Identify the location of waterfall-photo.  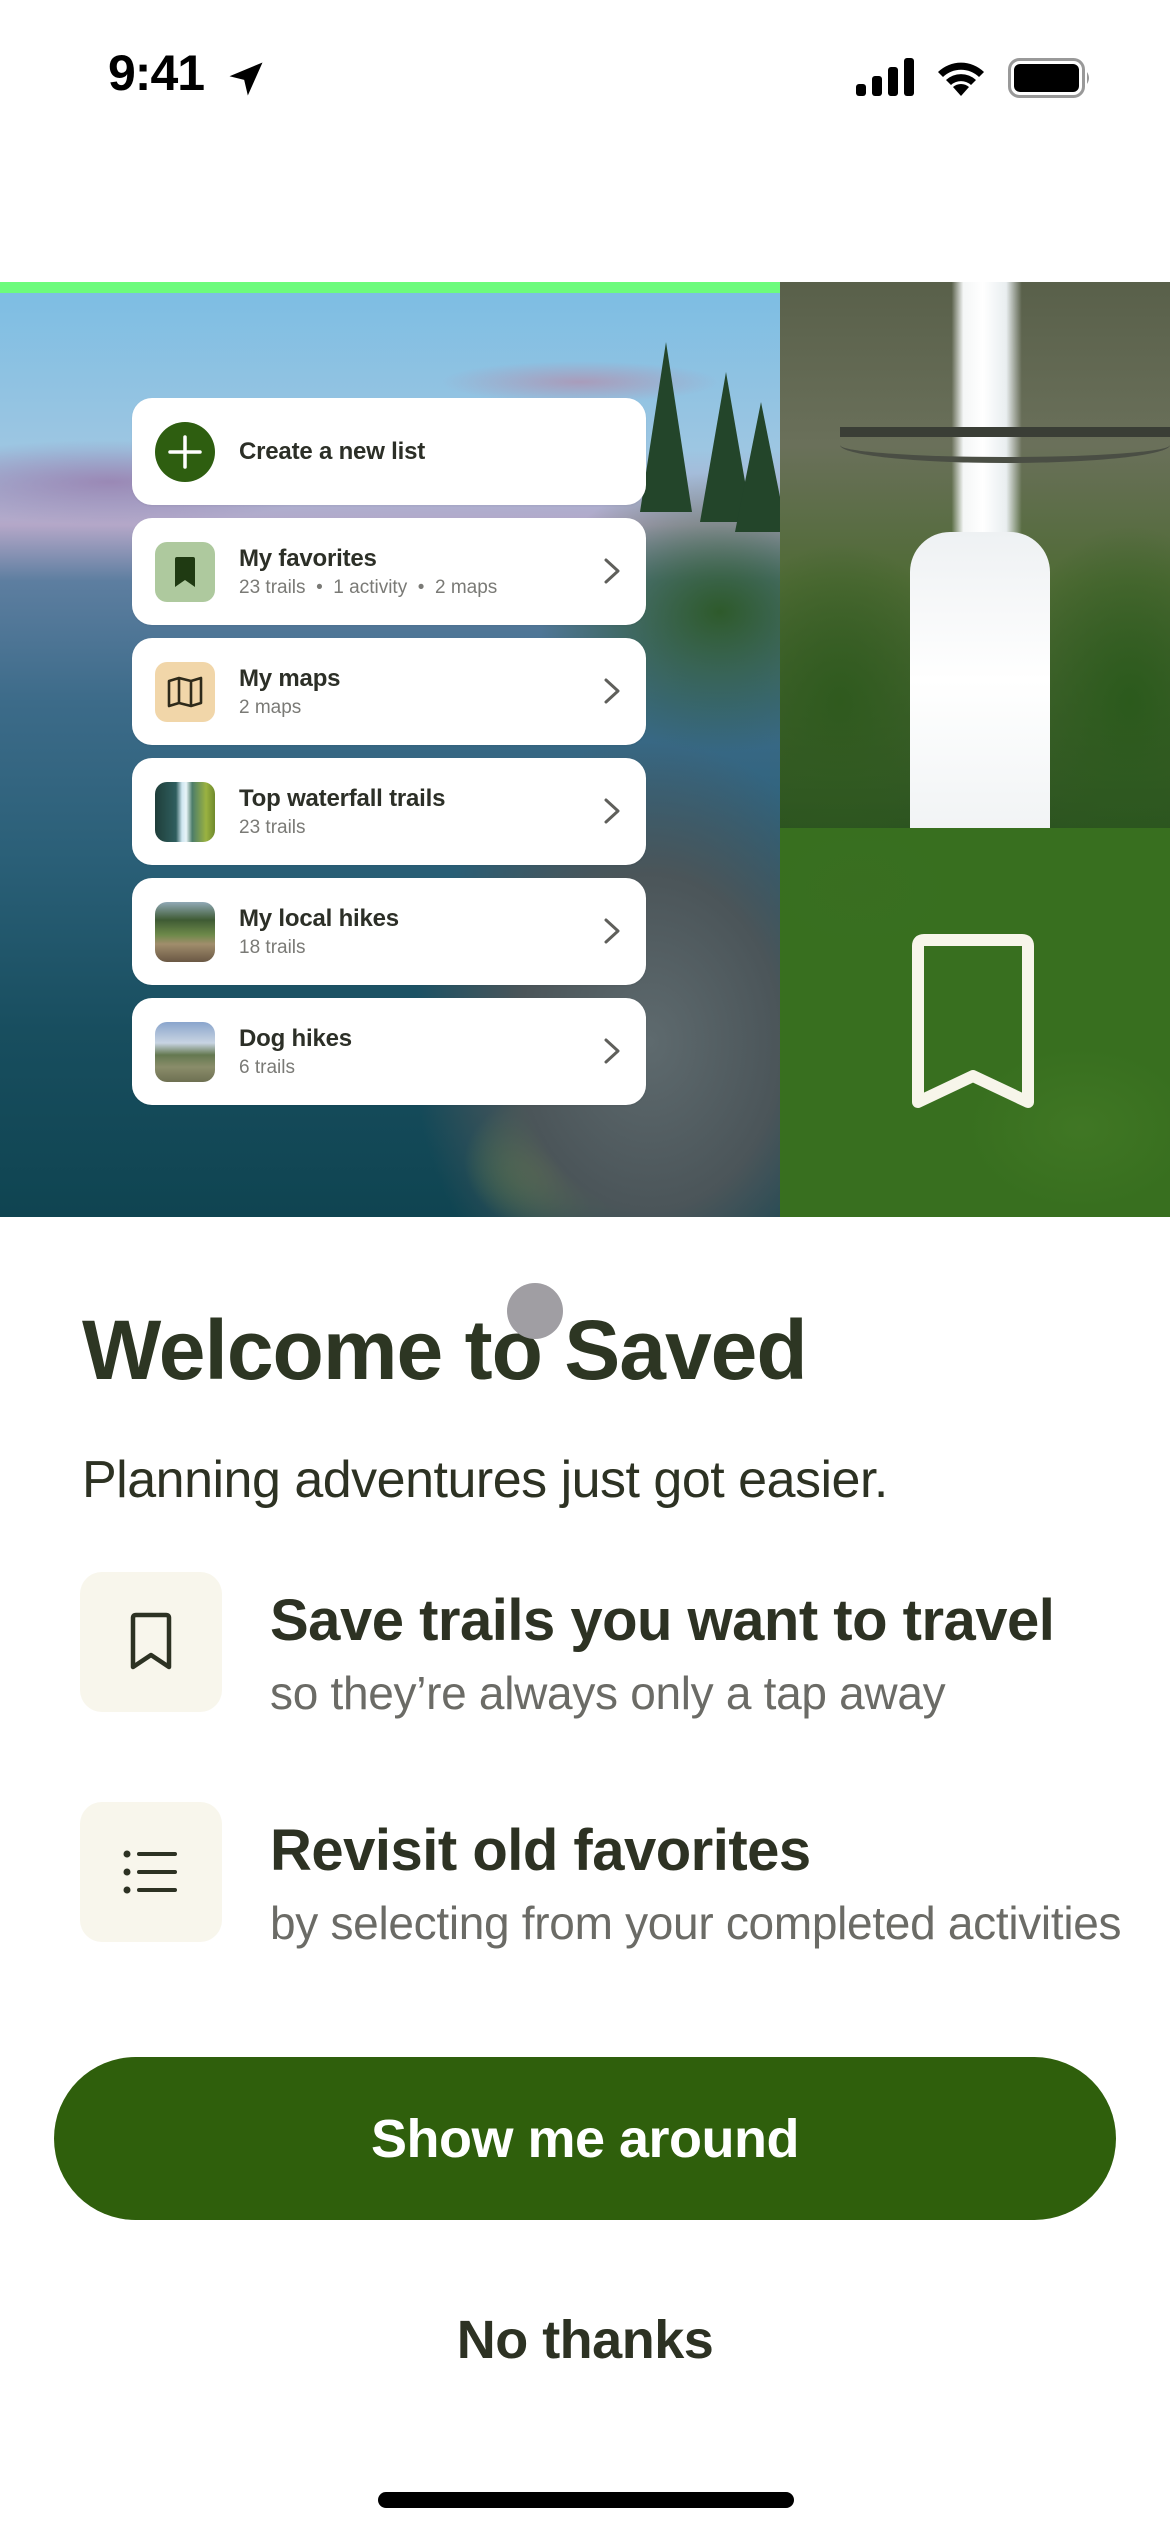
(975, 555).